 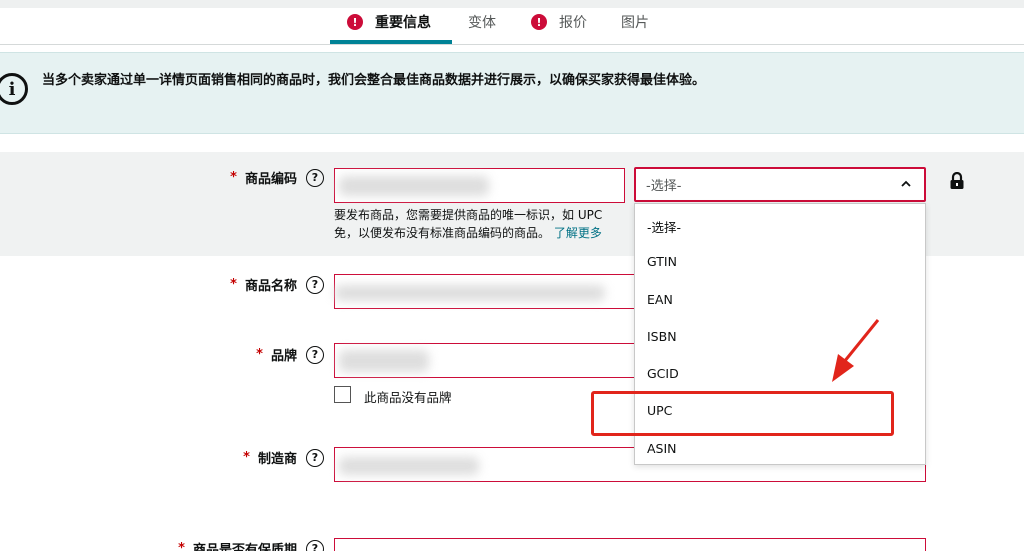 I want to click on product-id-hint-line1: 要发布商品，您需要提供商品的唯一标识，如 UPC, so click(x=468, y=215).